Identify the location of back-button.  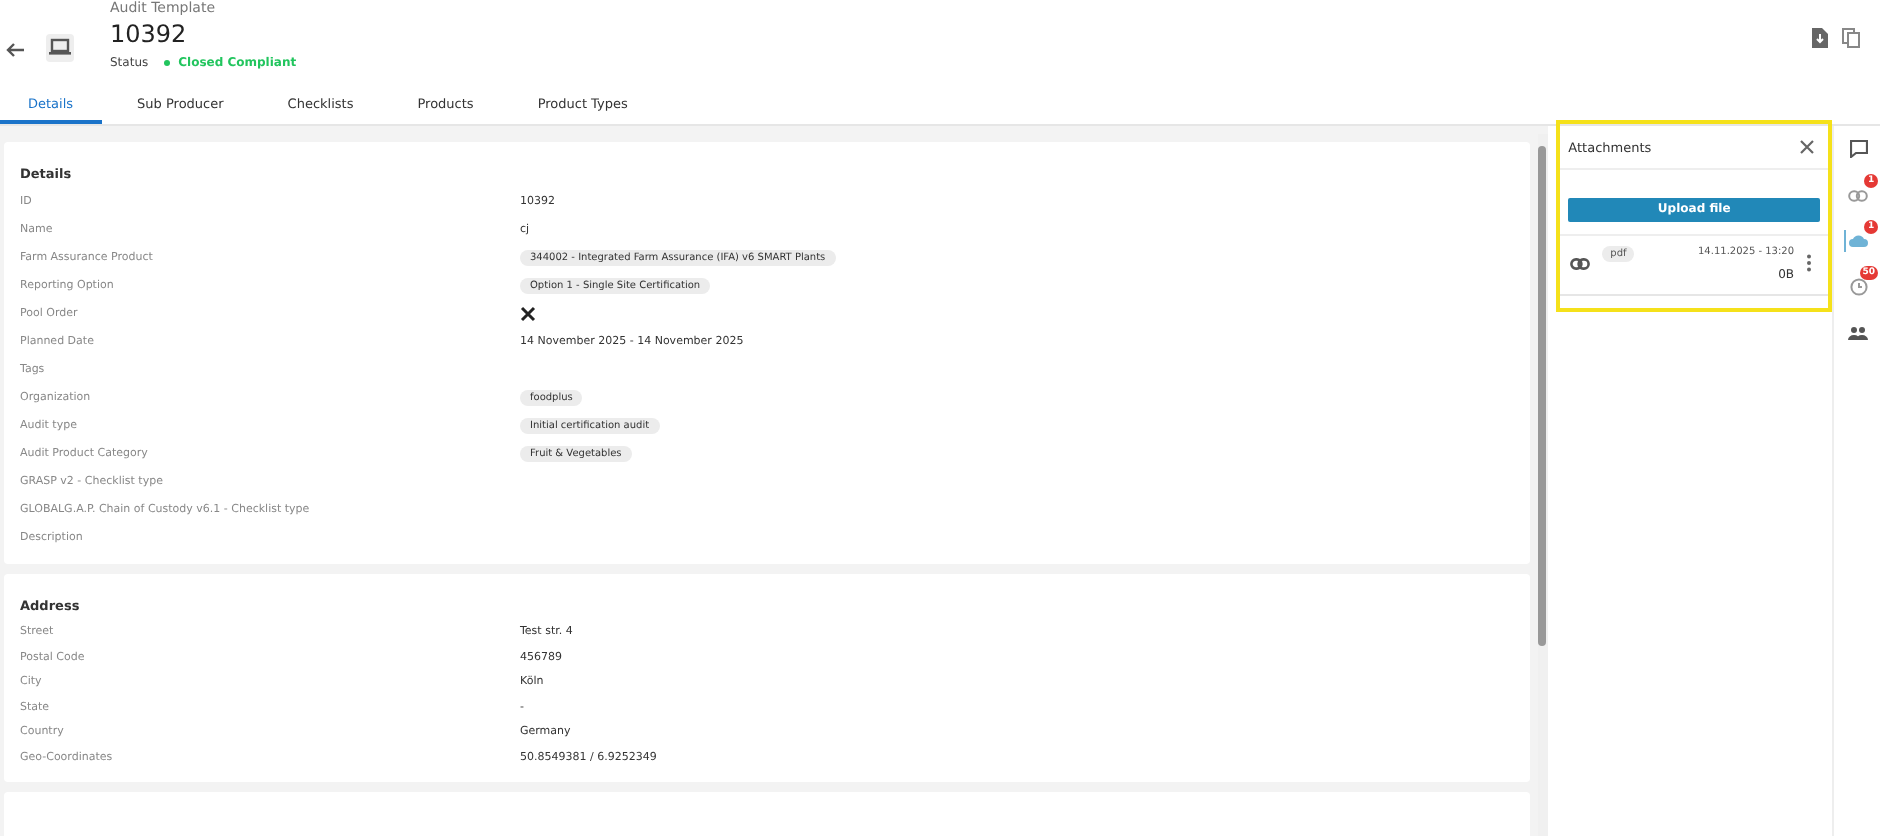
(16, 49).